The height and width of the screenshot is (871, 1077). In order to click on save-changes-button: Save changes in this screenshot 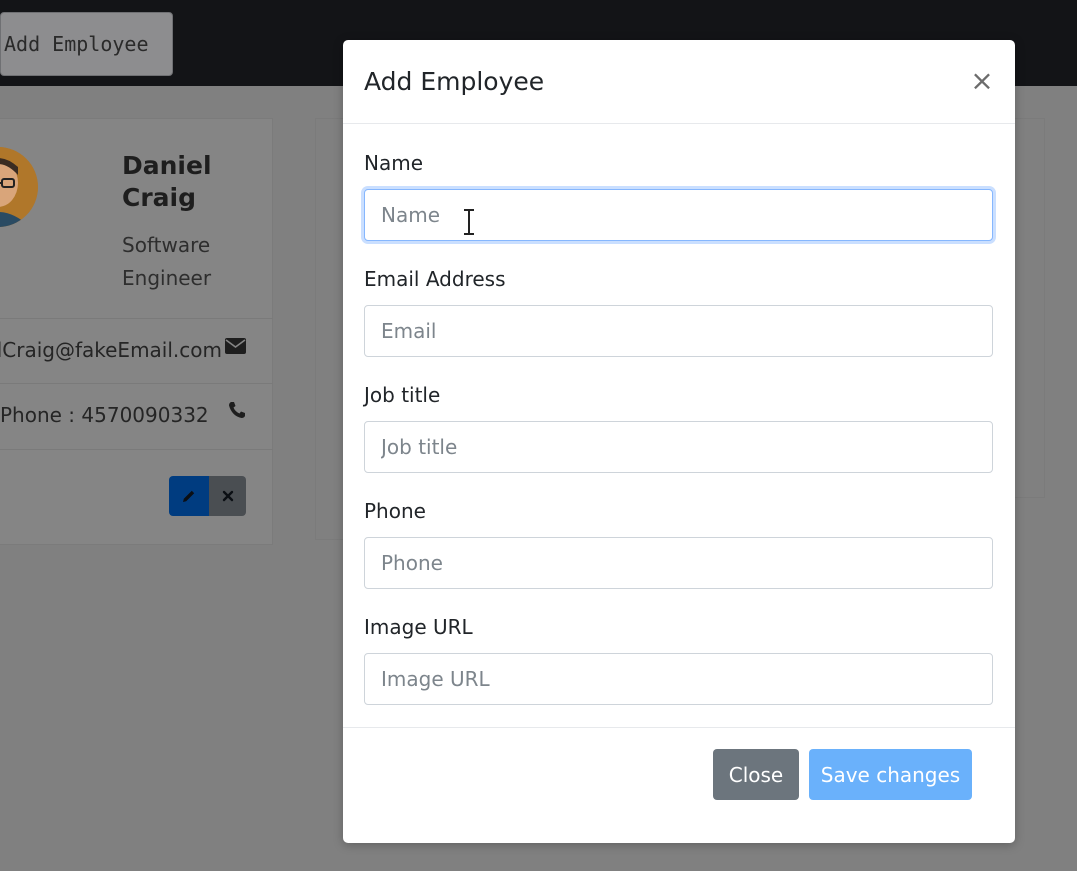, I will do `click(890, 774)`.